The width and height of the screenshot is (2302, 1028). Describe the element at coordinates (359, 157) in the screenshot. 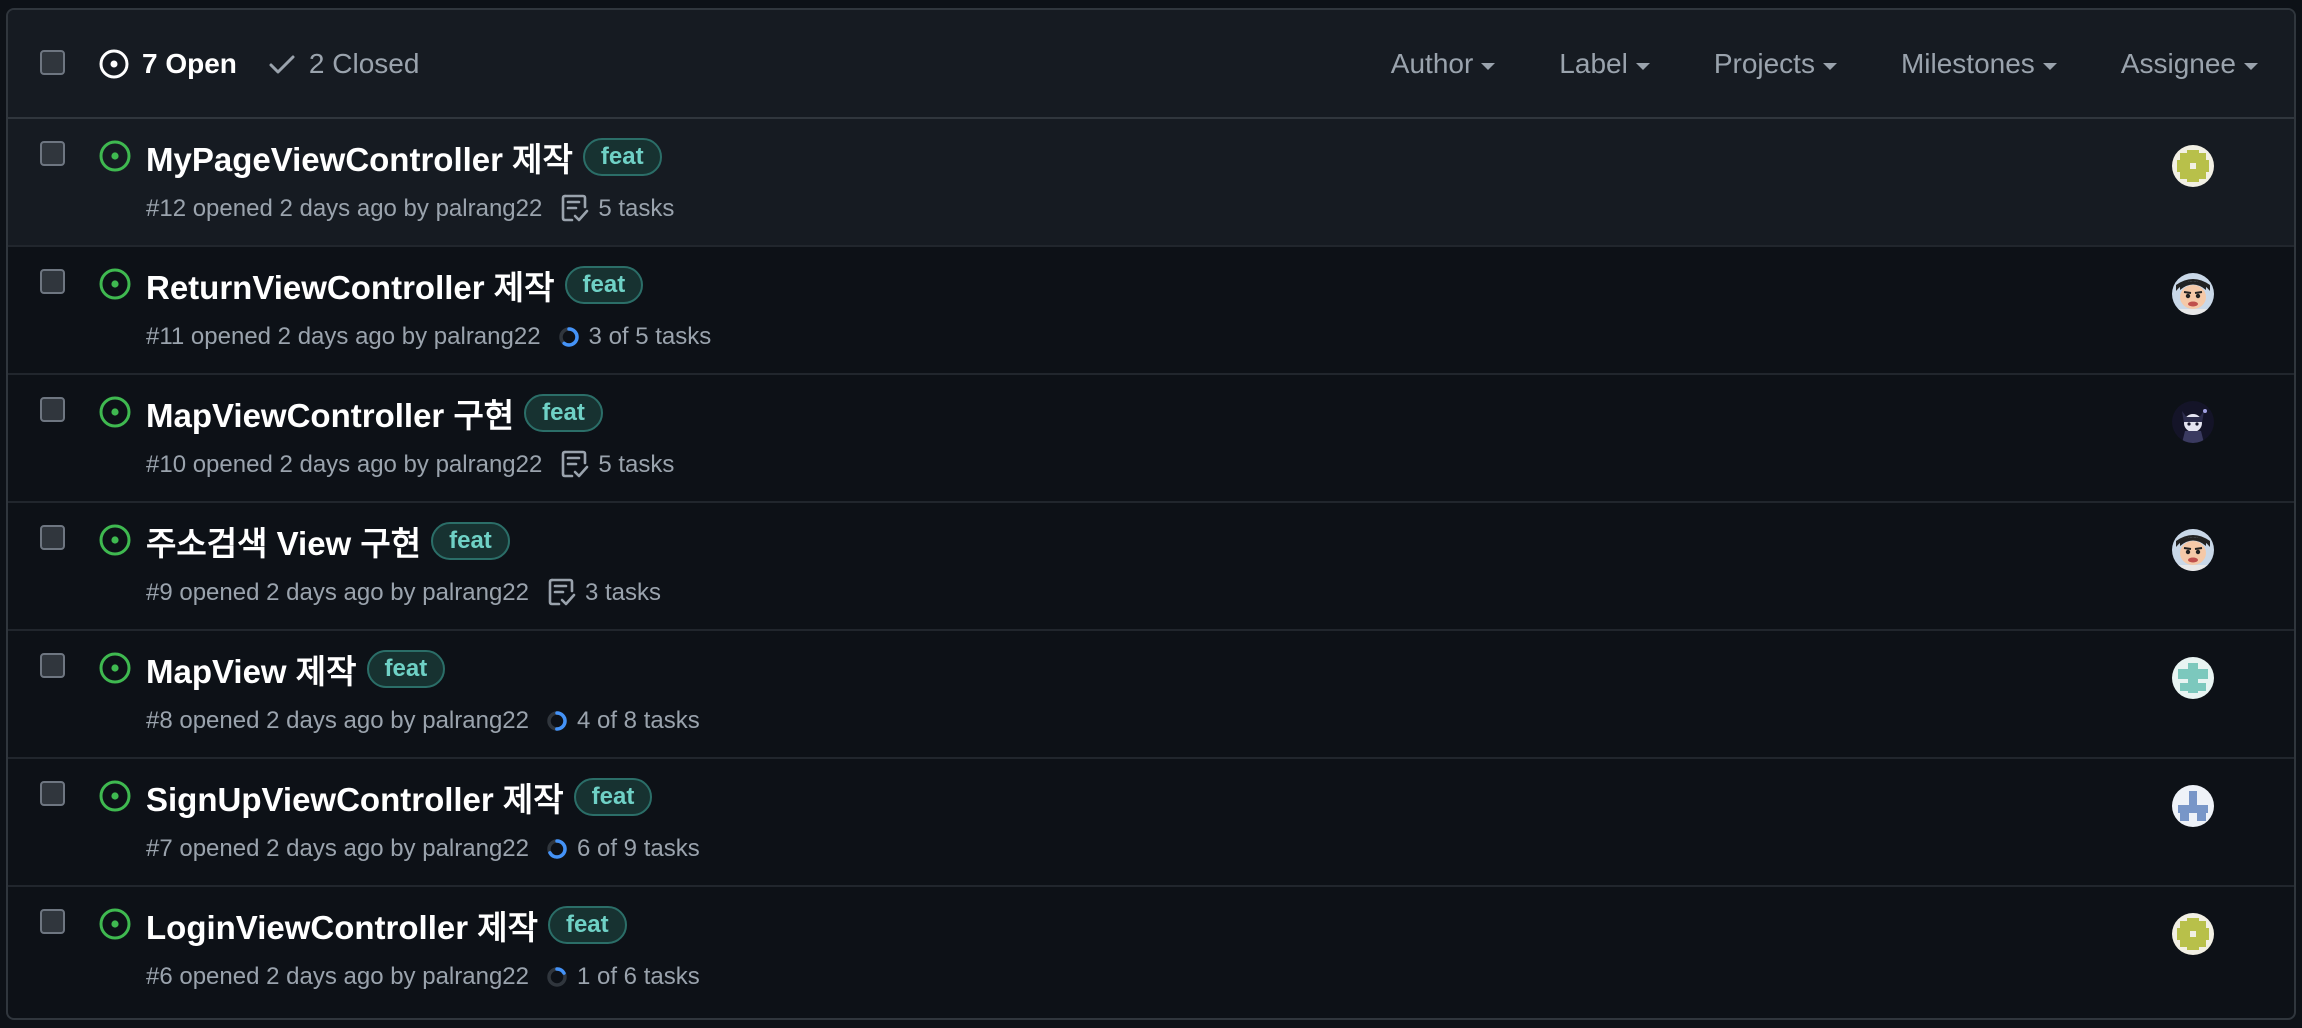

I see `issue-title: MyPageViewController 제작` at that location.